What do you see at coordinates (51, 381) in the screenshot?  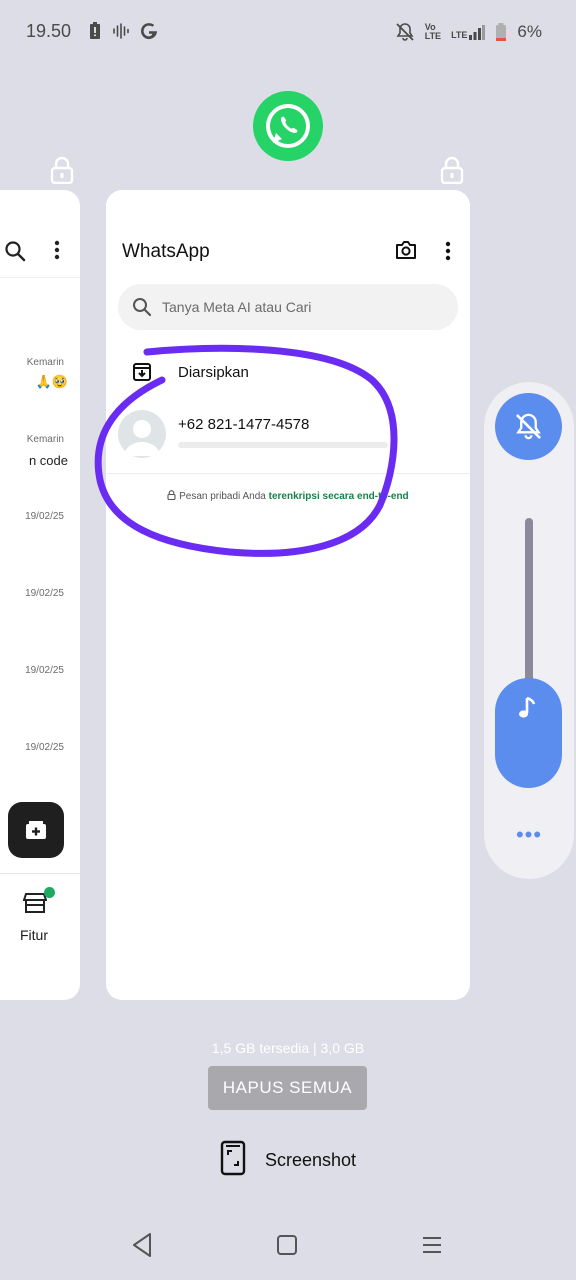 I see `emoji-snippet: 🙏🥹` at bounding box center [51, 381].